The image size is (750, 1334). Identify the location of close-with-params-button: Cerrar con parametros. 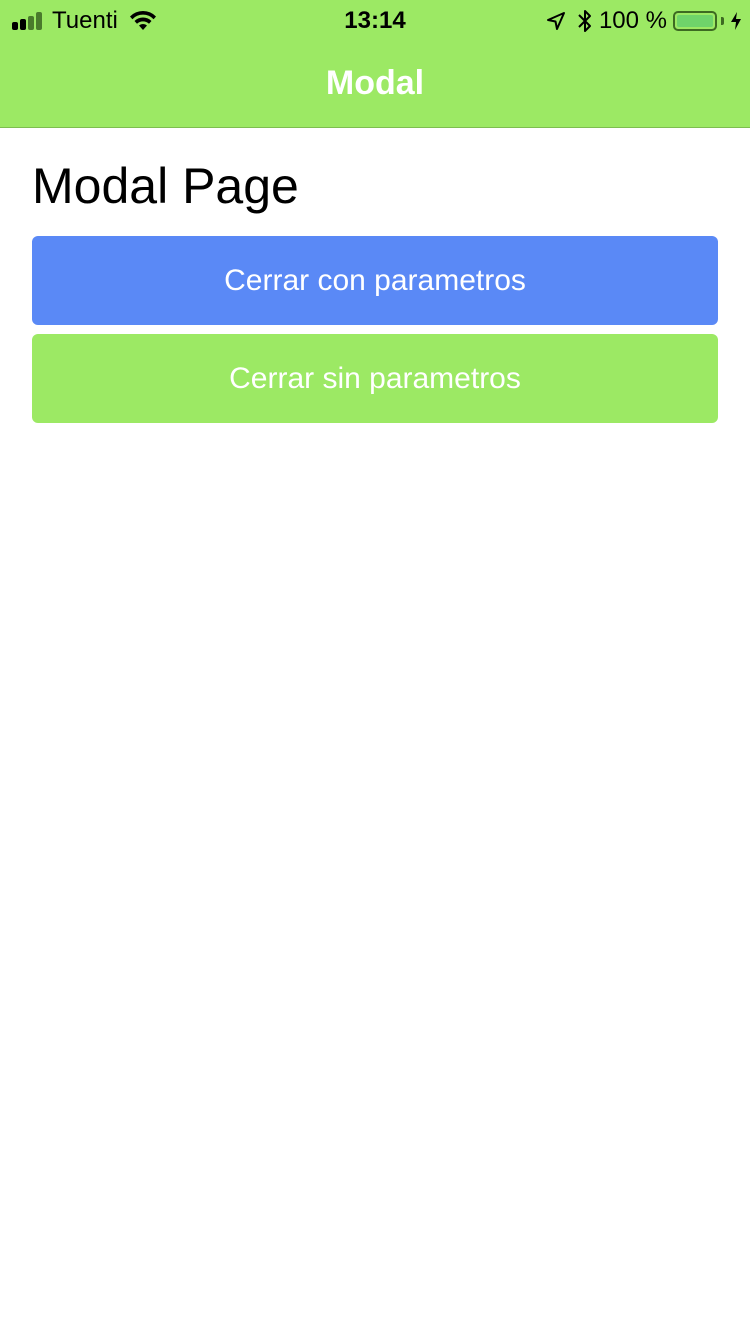
(375, 280).